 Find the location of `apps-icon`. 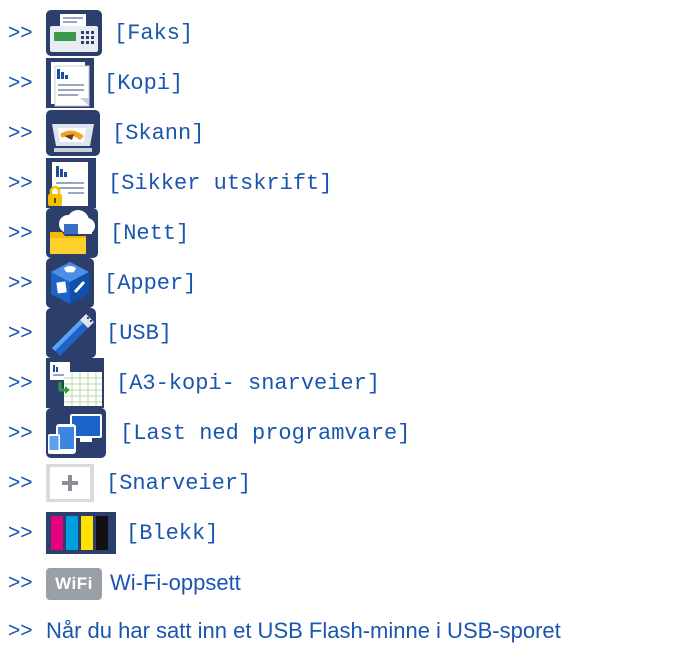

apps-icon is located at coordinates (70, 283).